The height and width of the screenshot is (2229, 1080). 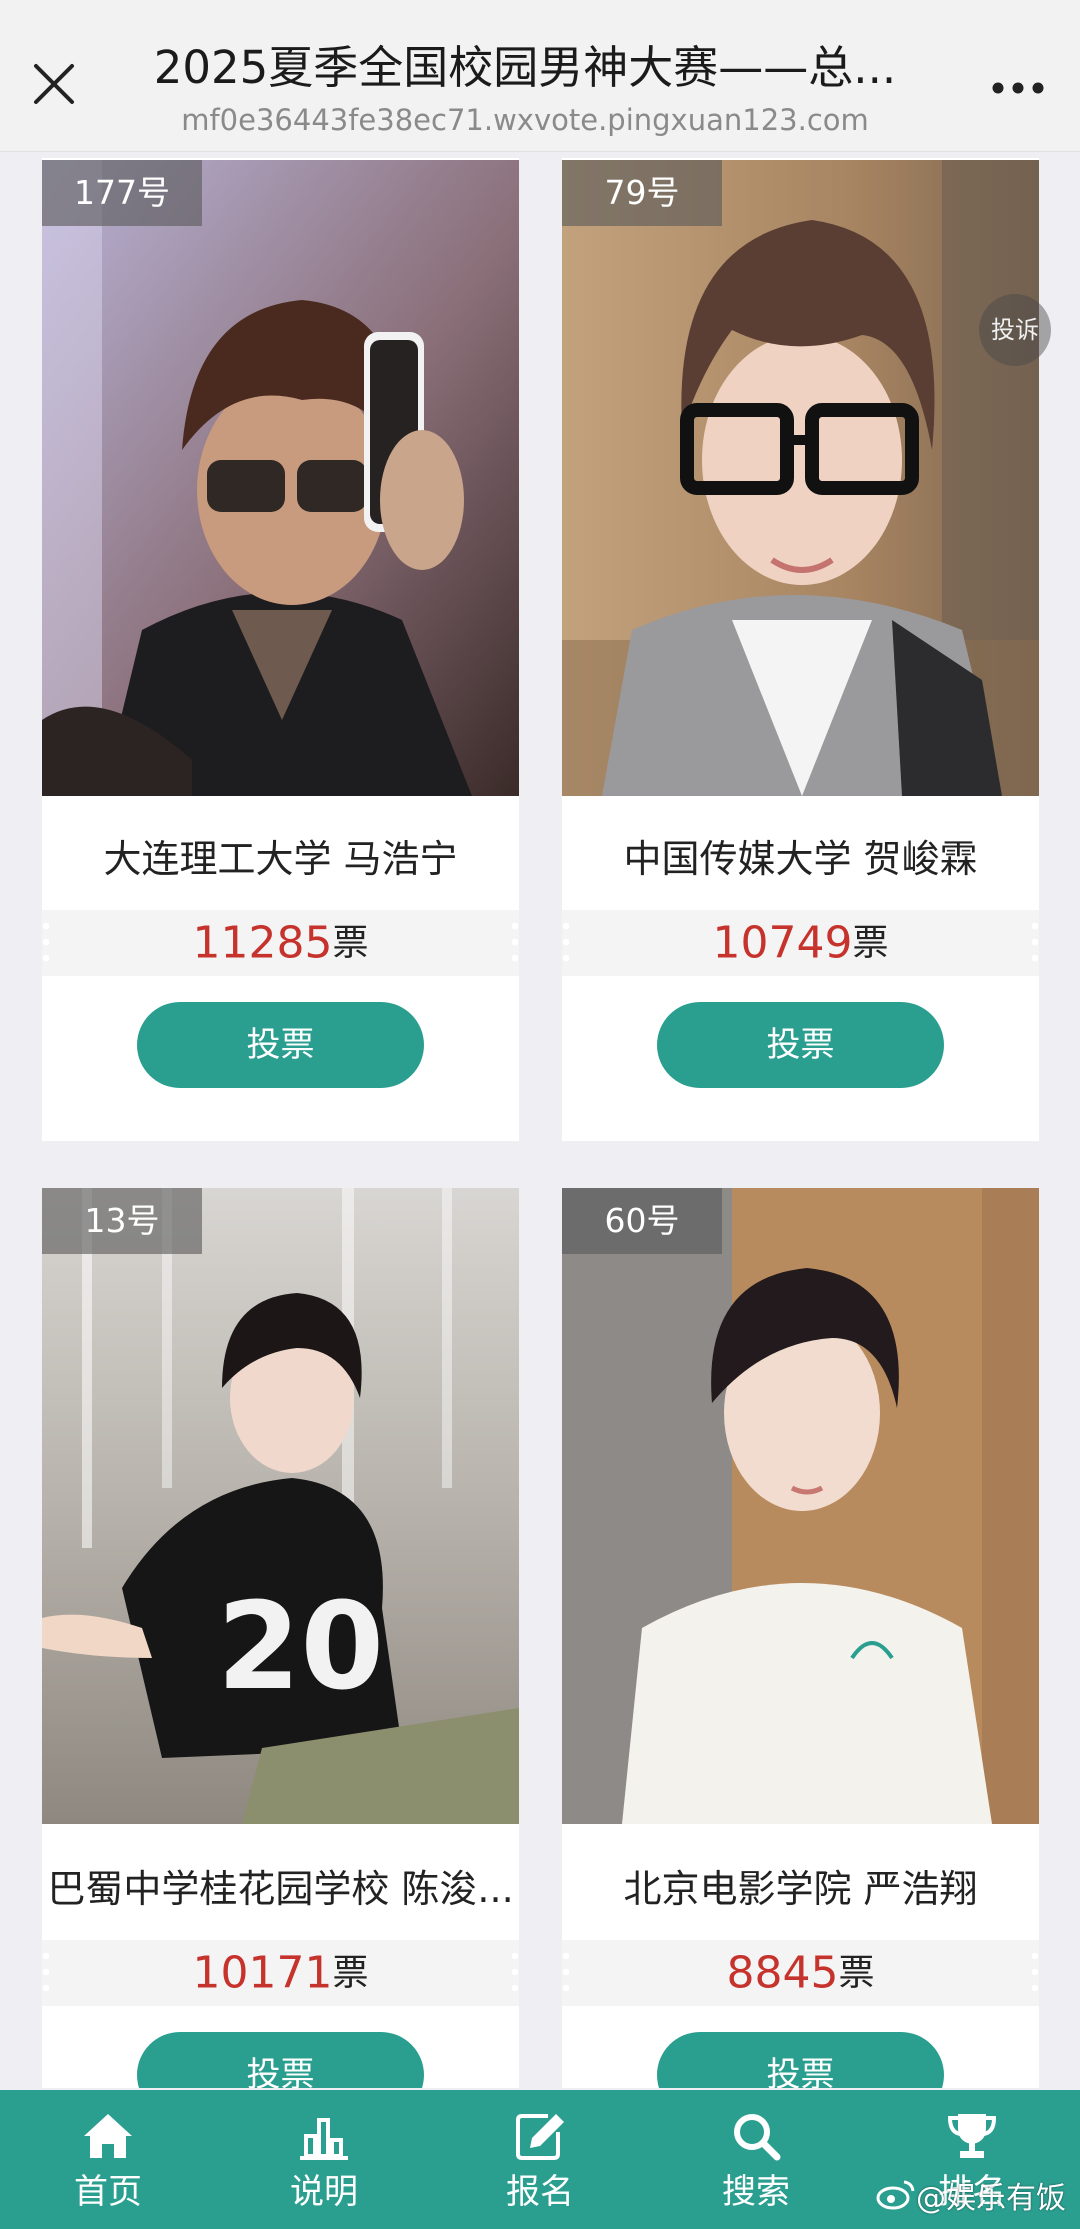 I want to click on vote-count: 10749, so click(x=782, y=943).